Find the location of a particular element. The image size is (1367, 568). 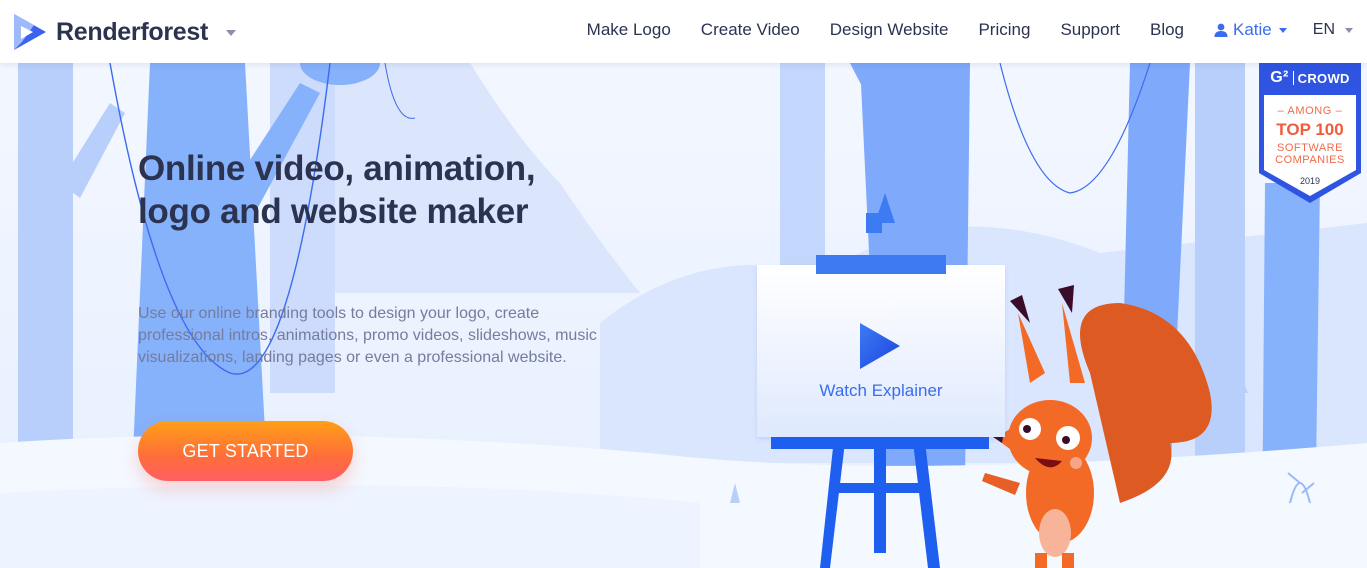

badge-divider is located at coordinates (1293, 78).